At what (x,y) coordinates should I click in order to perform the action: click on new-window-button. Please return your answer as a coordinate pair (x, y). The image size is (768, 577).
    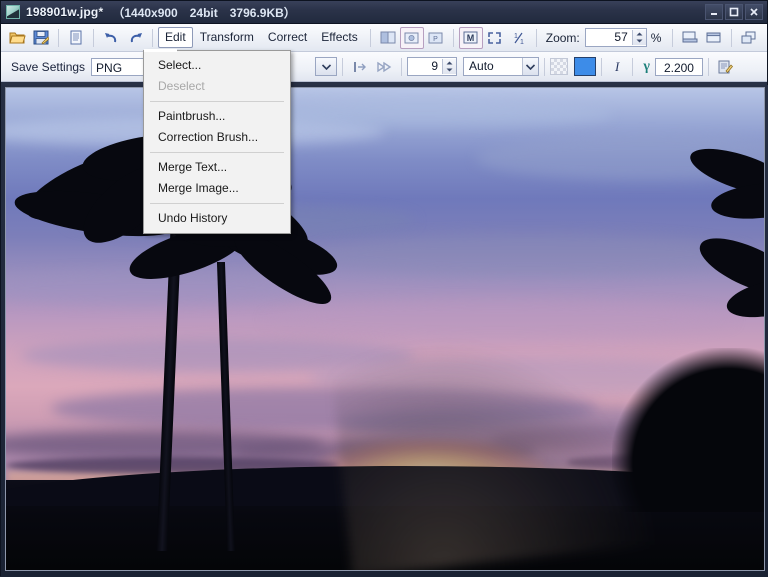
    Looking at the image, I should click on (714, 38).